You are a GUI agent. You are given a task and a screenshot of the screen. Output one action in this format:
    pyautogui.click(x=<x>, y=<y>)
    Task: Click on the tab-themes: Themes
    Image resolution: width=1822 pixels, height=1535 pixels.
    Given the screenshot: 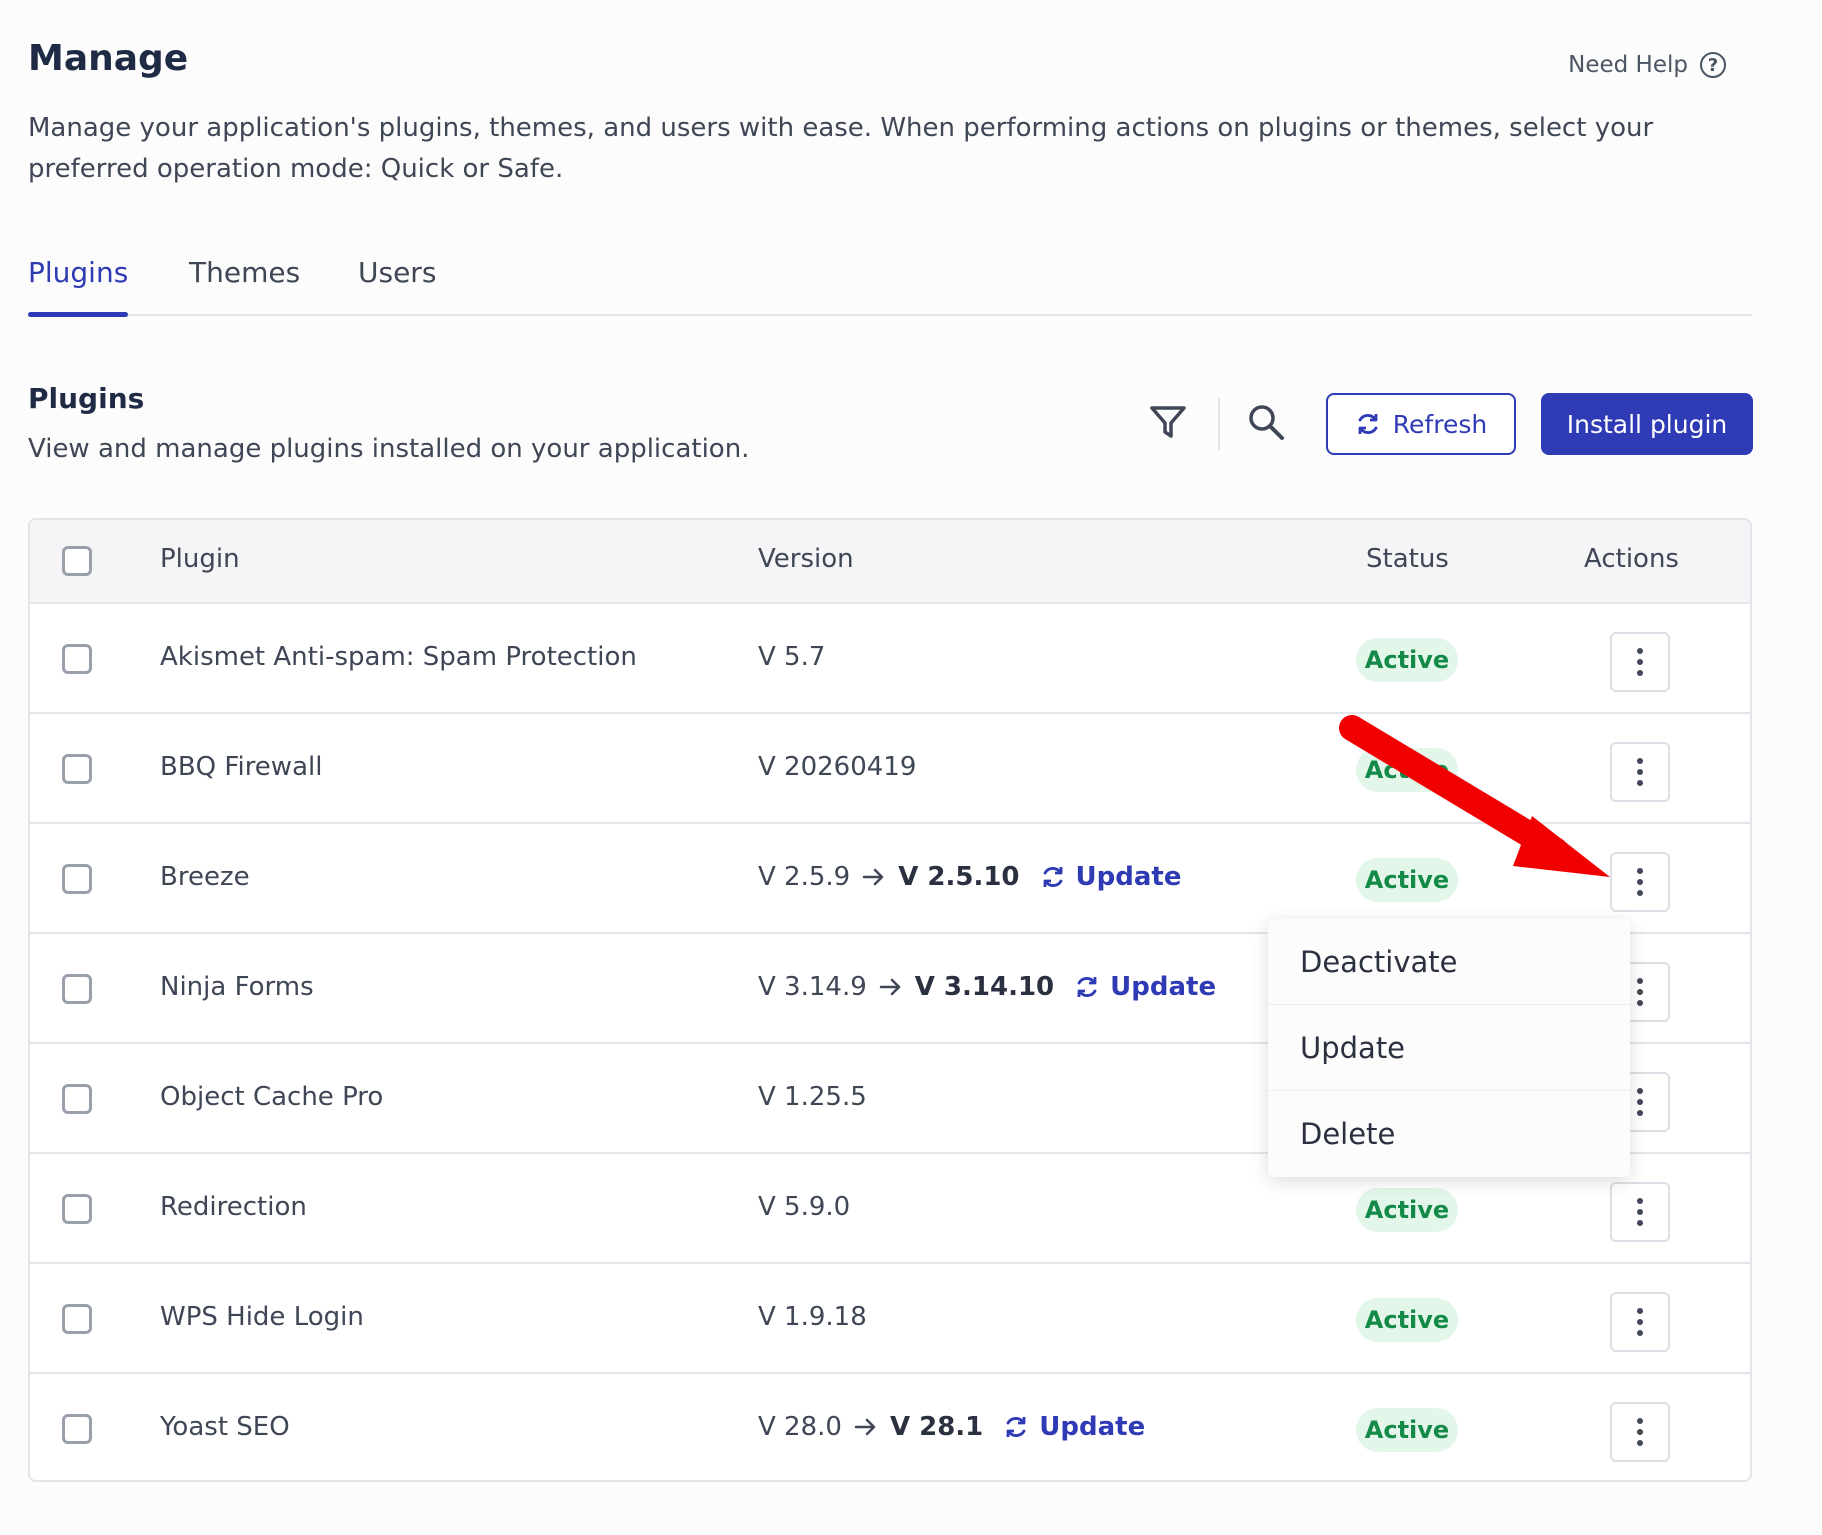 What is the action you would take?
    pyautogui.click(x=244, y=272)
    